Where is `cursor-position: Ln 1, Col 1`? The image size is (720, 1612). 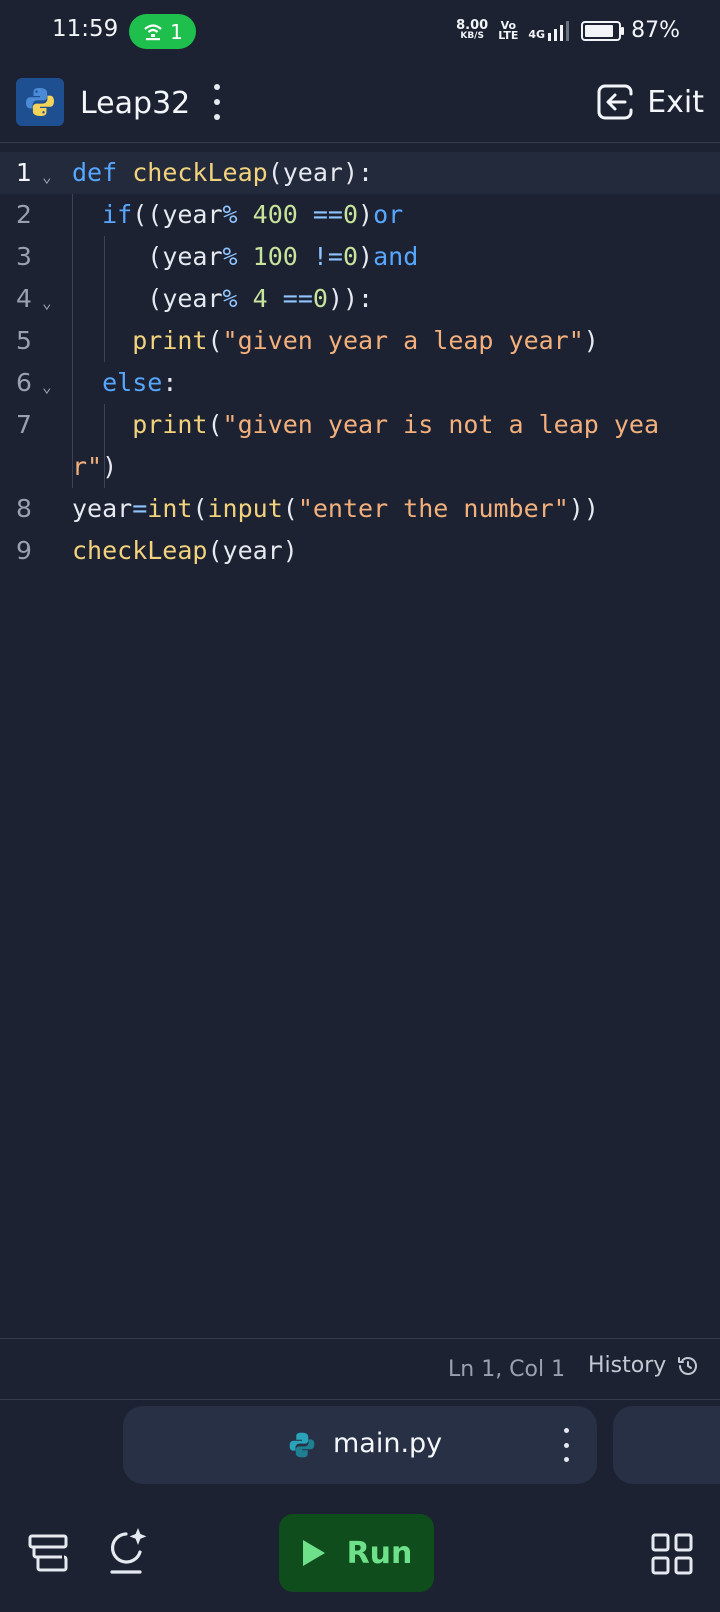 cursor-position: Ln 1, Col 1 is located at coordinates (507, 1369).